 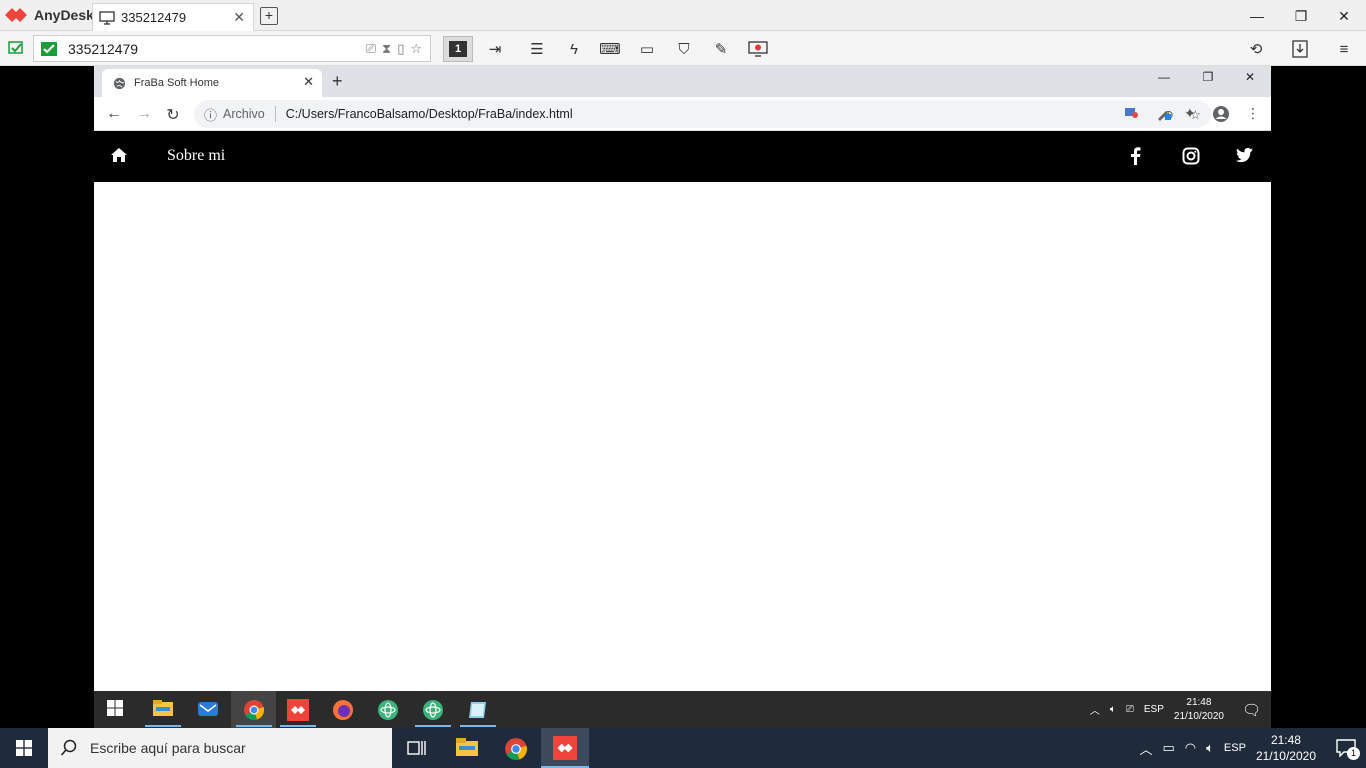 I want to click on globe-icon, so click(x=119, y=83).